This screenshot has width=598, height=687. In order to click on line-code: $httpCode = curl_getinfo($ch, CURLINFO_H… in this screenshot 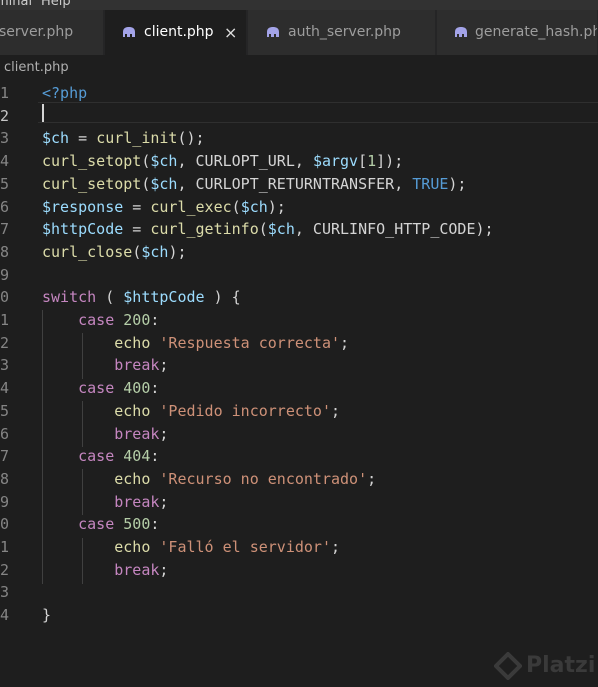, I will do `click(268, 229)`.